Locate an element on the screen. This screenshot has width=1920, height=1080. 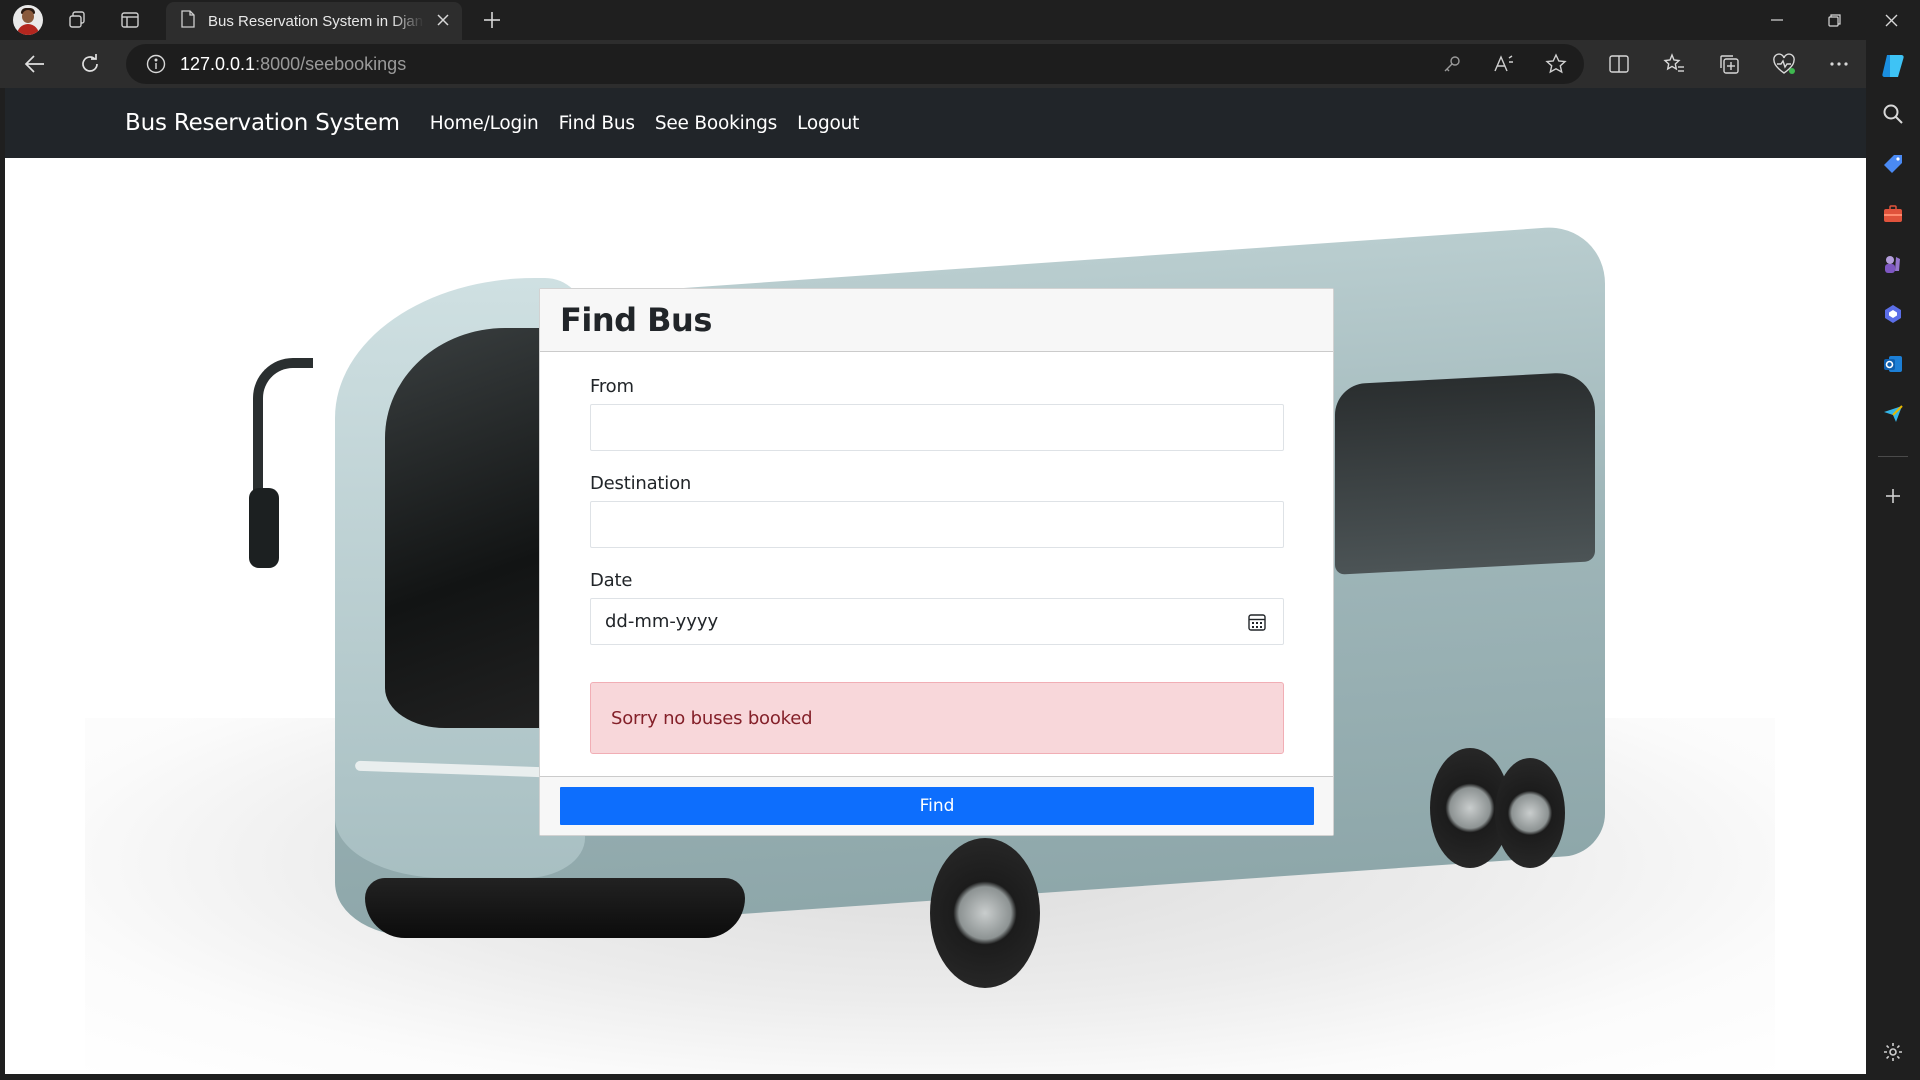
key-icon is located at coordinates (1452, 64).